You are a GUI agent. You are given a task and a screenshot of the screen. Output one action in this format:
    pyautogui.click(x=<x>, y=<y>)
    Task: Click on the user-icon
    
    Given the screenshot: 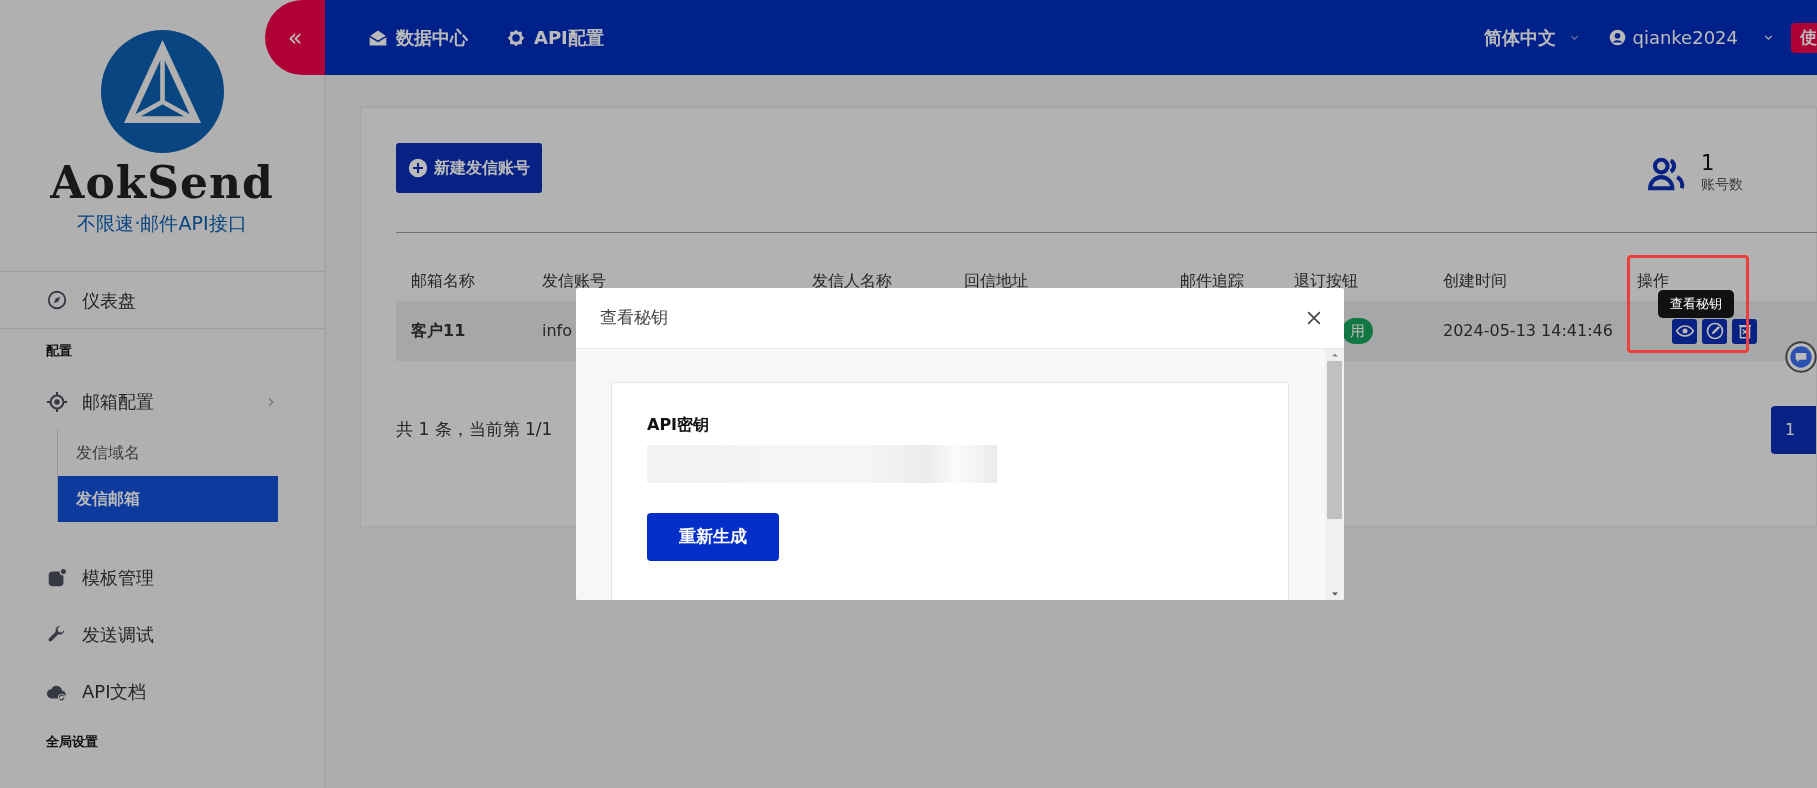 What is the action you would take?
    pyautogui.click(x=1618, y=37)
    